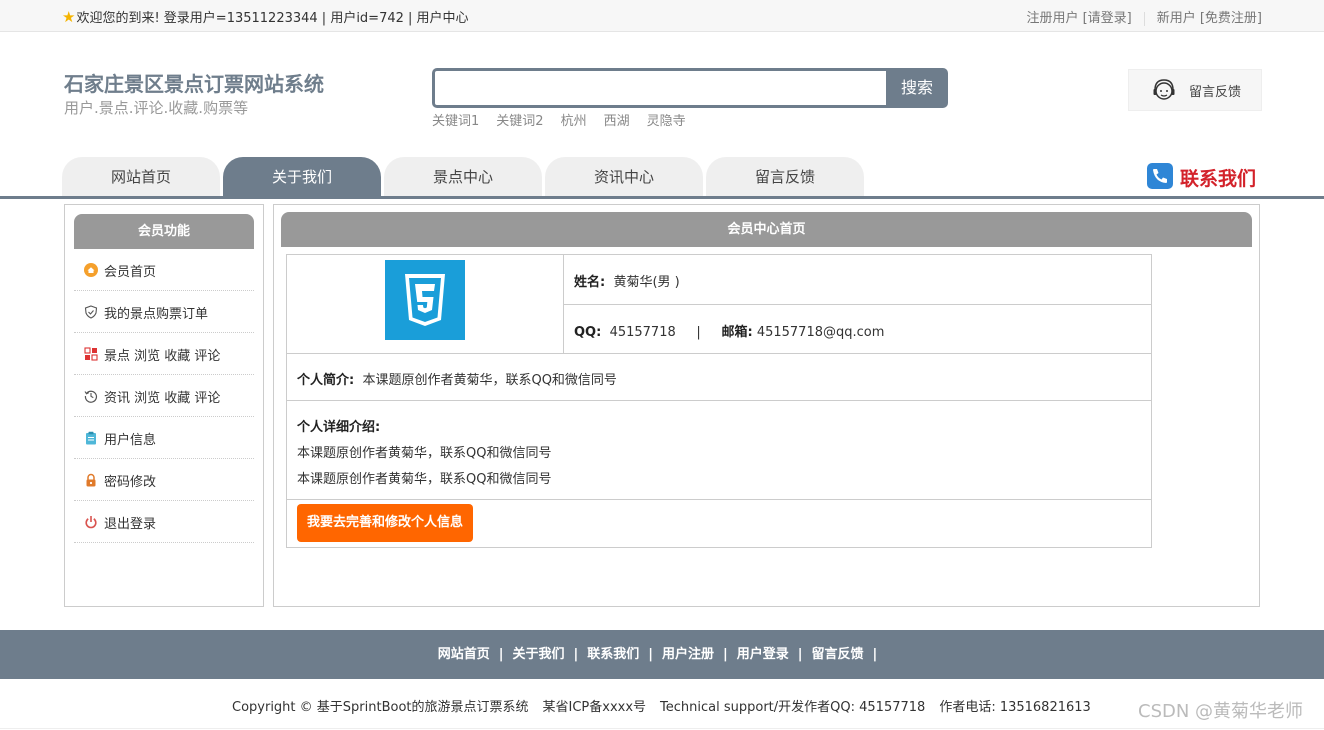  What do you see at coordinates (69, 17) in the screenshot?
I see `star-icon: ★` at bounding box center [69, 17].